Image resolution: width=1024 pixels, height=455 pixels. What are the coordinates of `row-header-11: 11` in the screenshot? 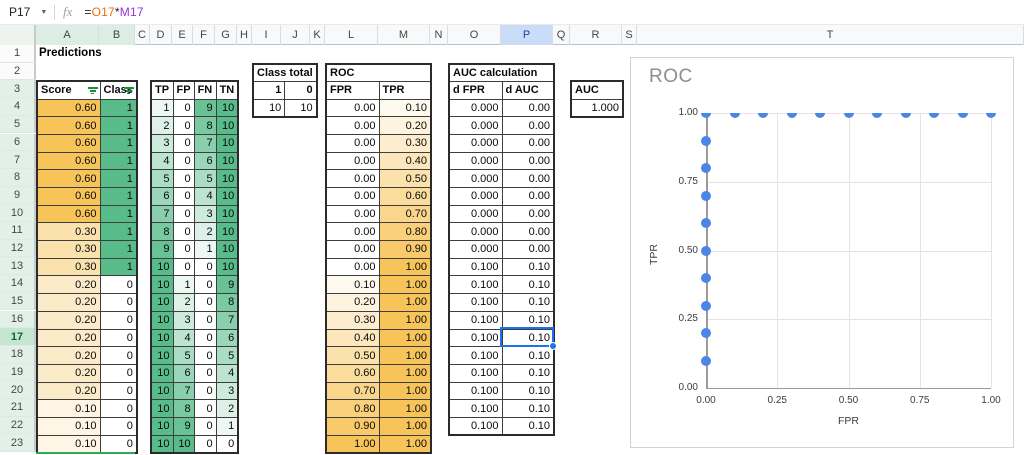 It's located at (18, 231).